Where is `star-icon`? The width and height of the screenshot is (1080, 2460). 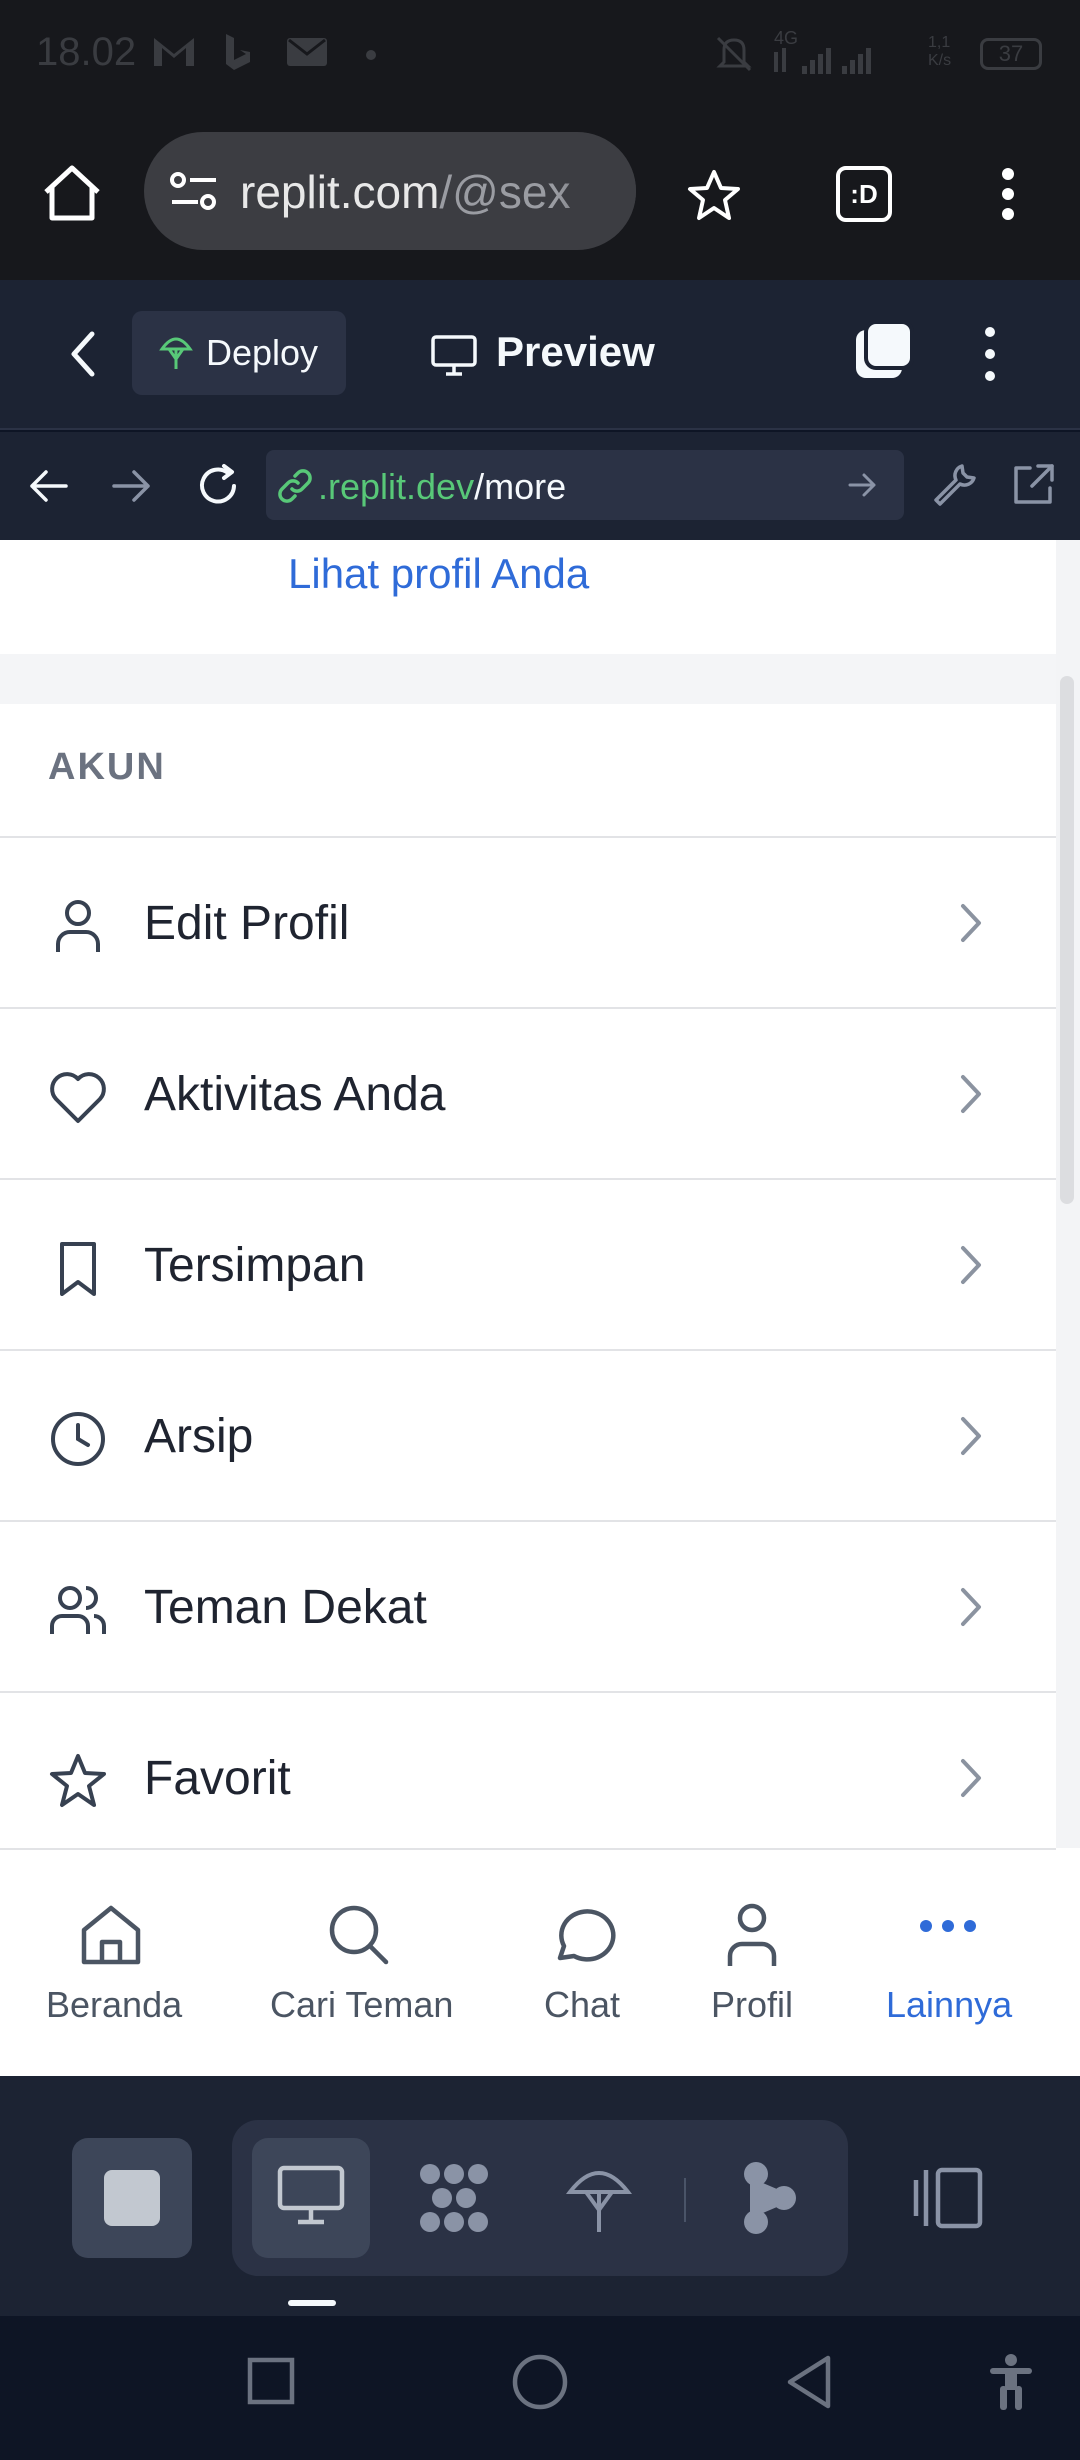
star-icon is located at coordinates (78, 1780).